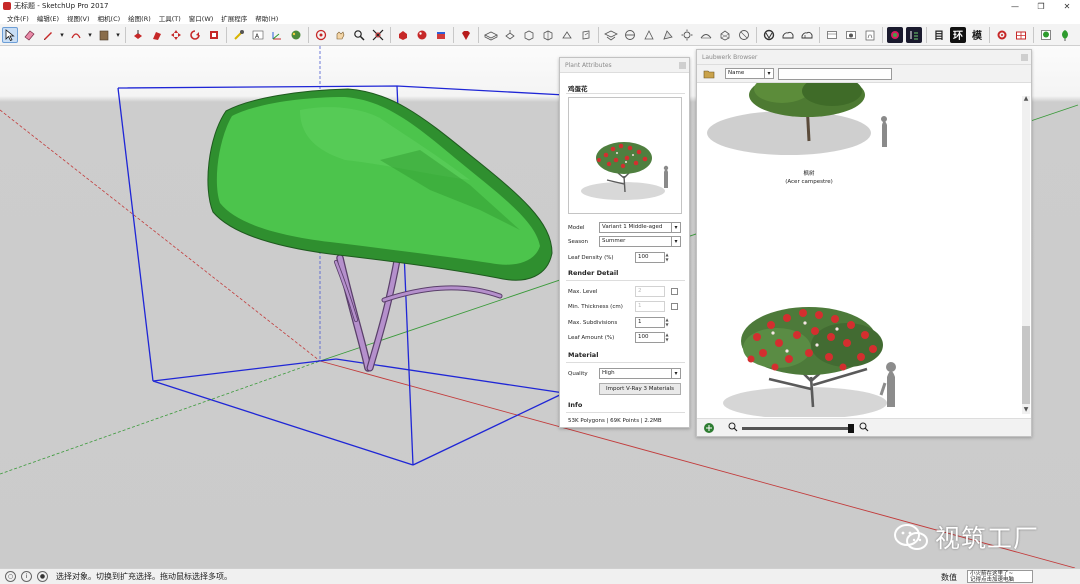 The image size is (1080, 584). Describe the element at coordinates (864, 57) in the screenshot. I see `laubwerk-browser-title-bar: Laubwerk Browser` at that location.